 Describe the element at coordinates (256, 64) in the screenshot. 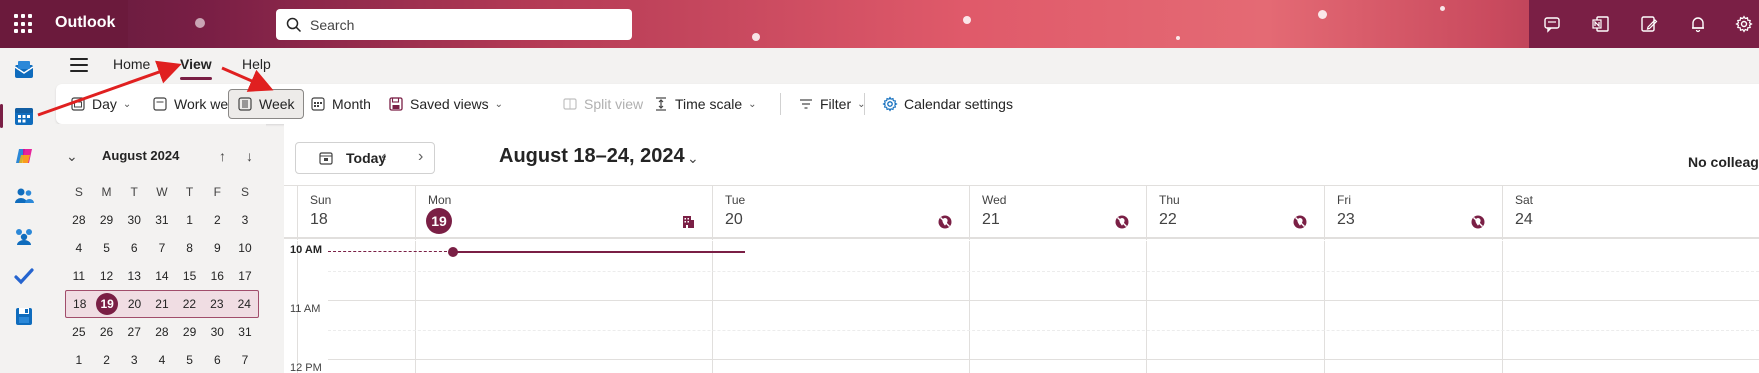

I see `tab-help: Help` at that location.